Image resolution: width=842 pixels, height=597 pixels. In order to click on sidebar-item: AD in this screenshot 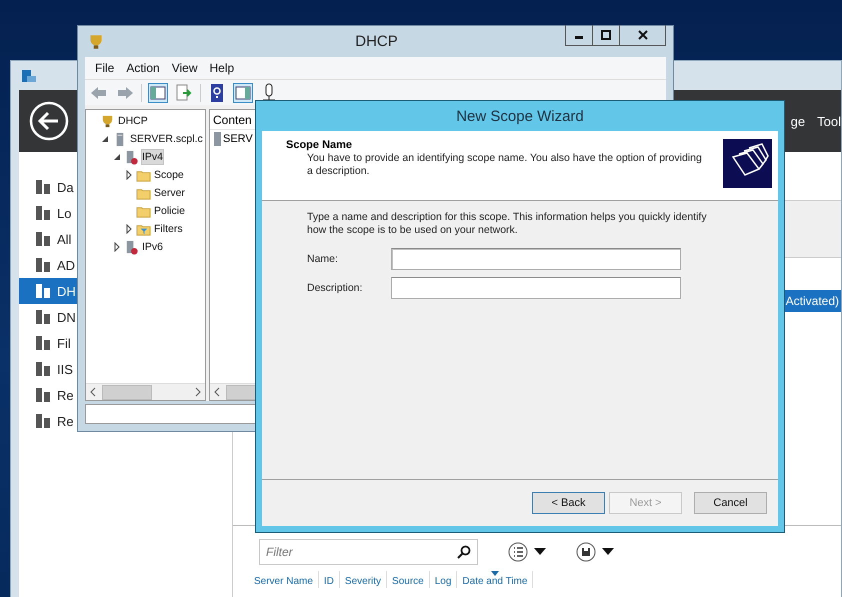, I will do `click(48, 265)`.